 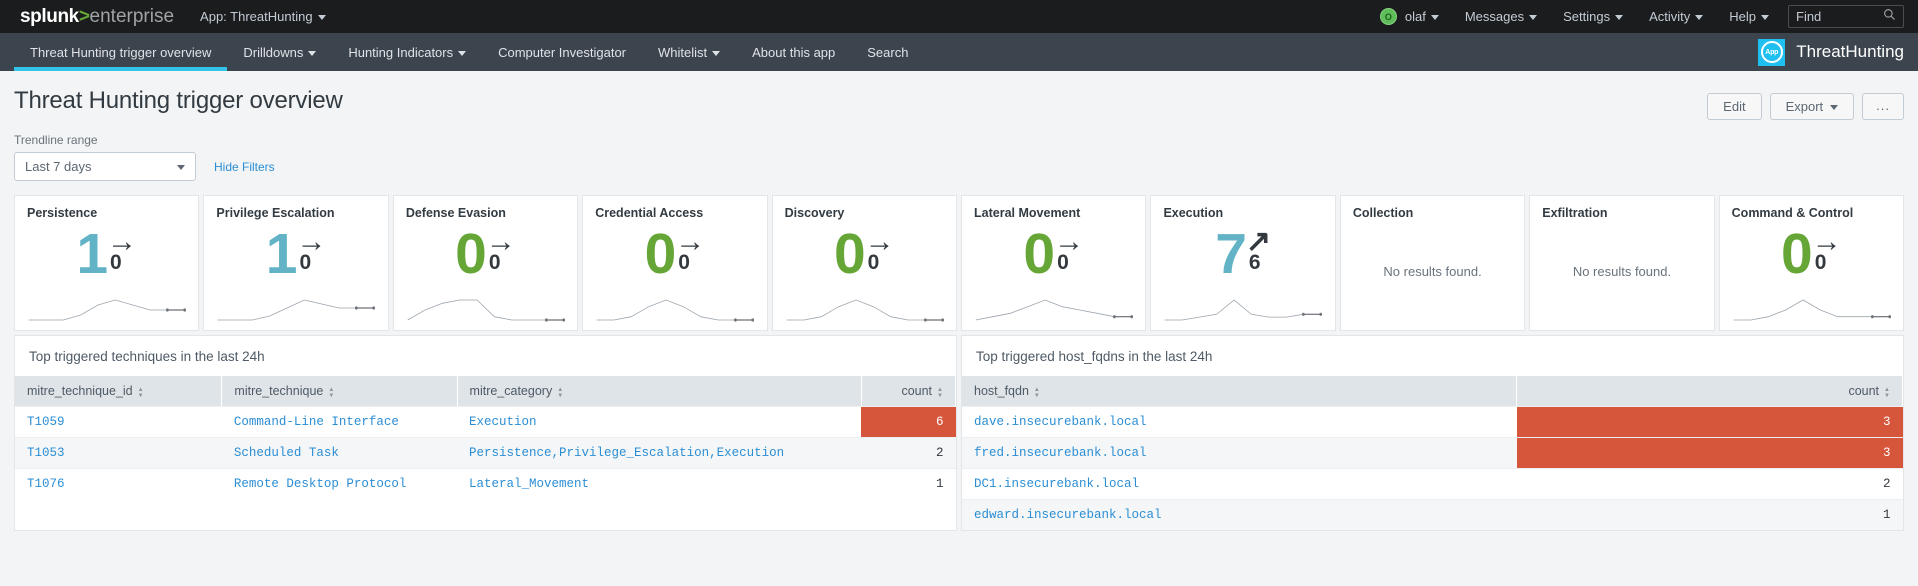 I want to click on export-button: Export, so click(x=1812, y=106).